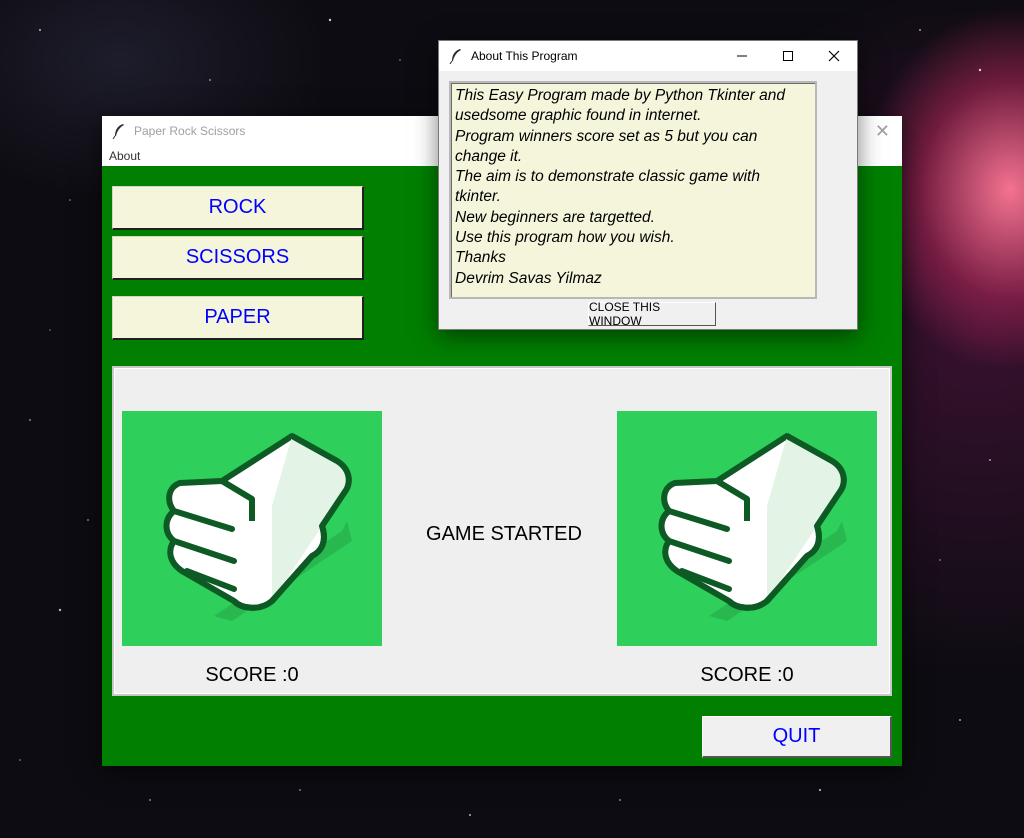  I want to click on maximize-icon, so click(788, 56).